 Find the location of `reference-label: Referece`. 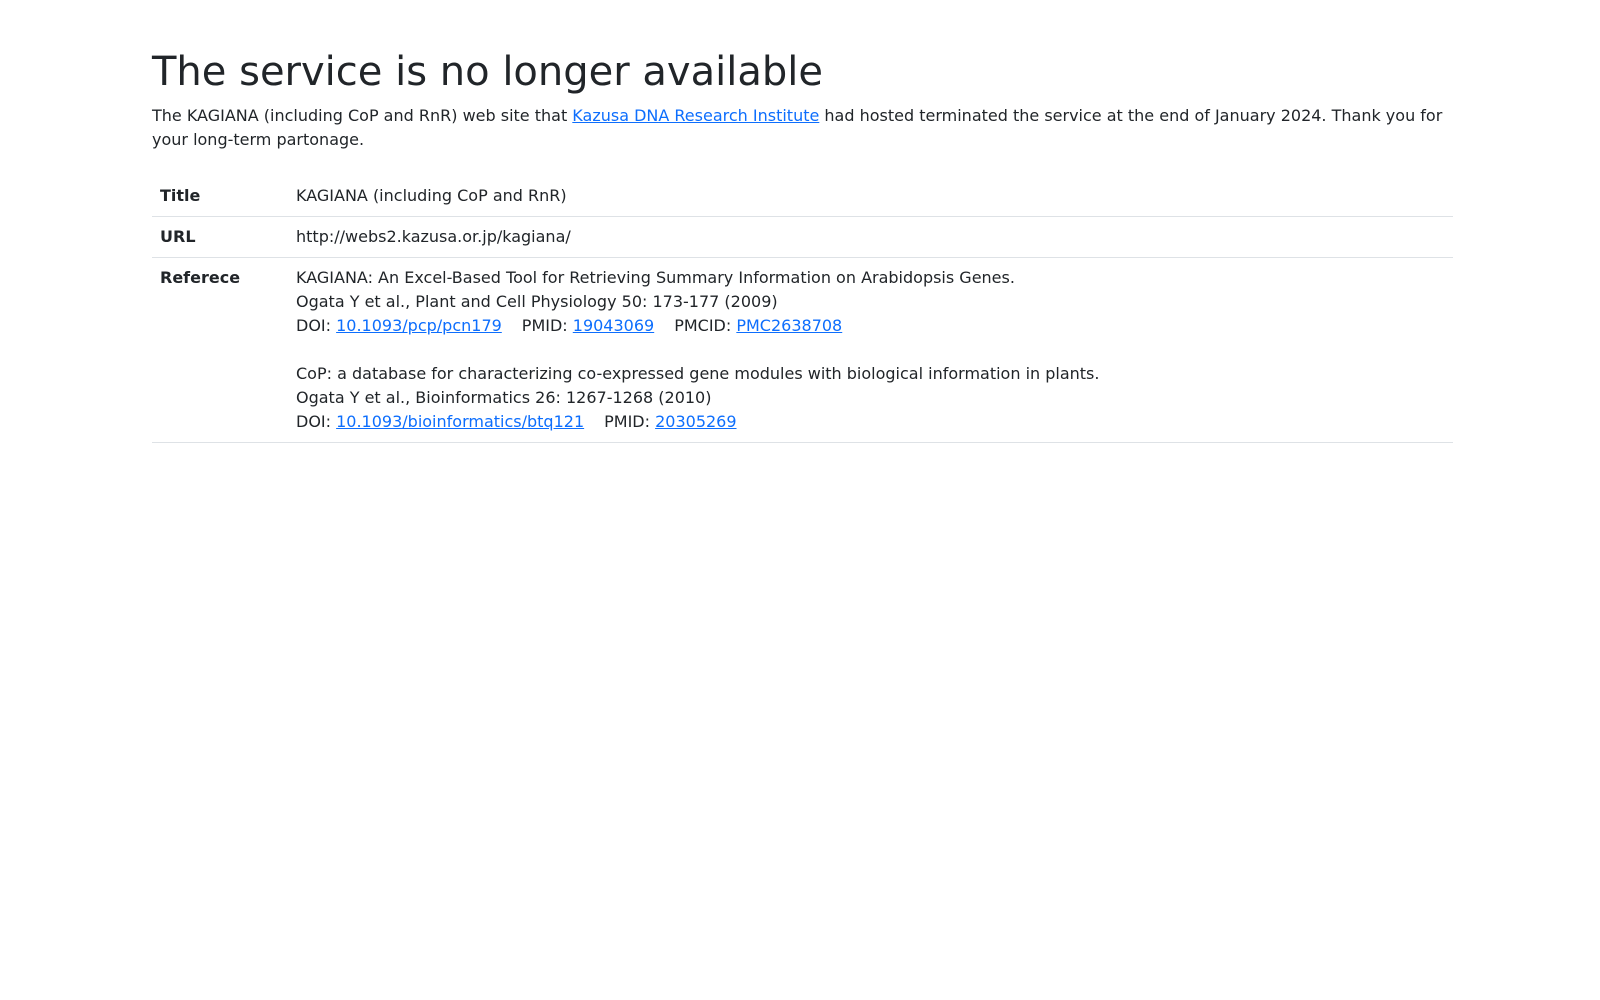

reference-label: Referece is located at coordinates (220, 350).